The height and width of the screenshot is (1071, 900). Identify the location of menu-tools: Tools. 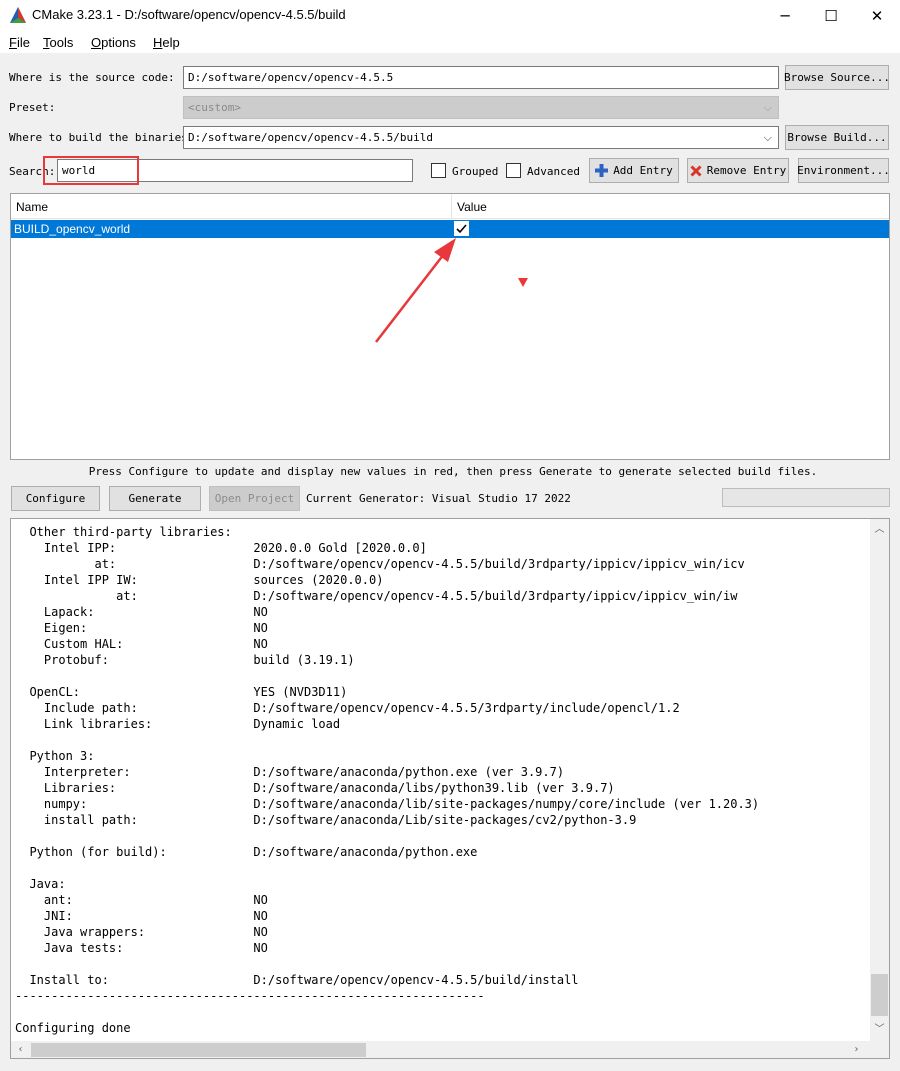
(58, 42).